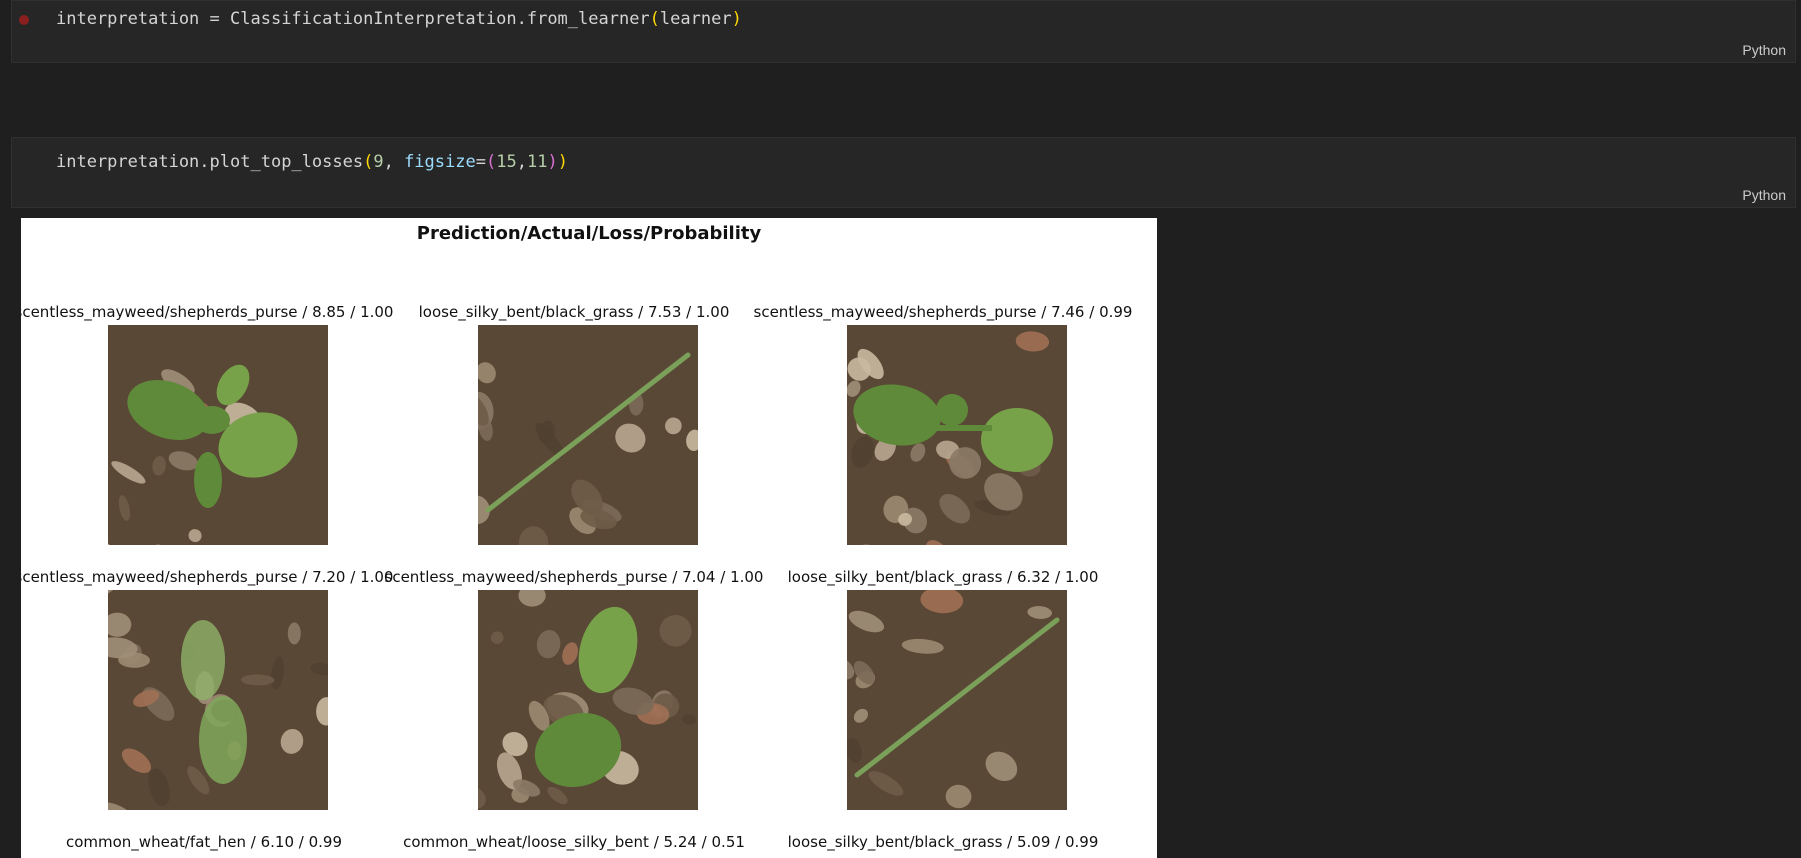 This screenshot has height=858, width=1801. I want to click on code-token: plot_top_losses, so click(287, 162).